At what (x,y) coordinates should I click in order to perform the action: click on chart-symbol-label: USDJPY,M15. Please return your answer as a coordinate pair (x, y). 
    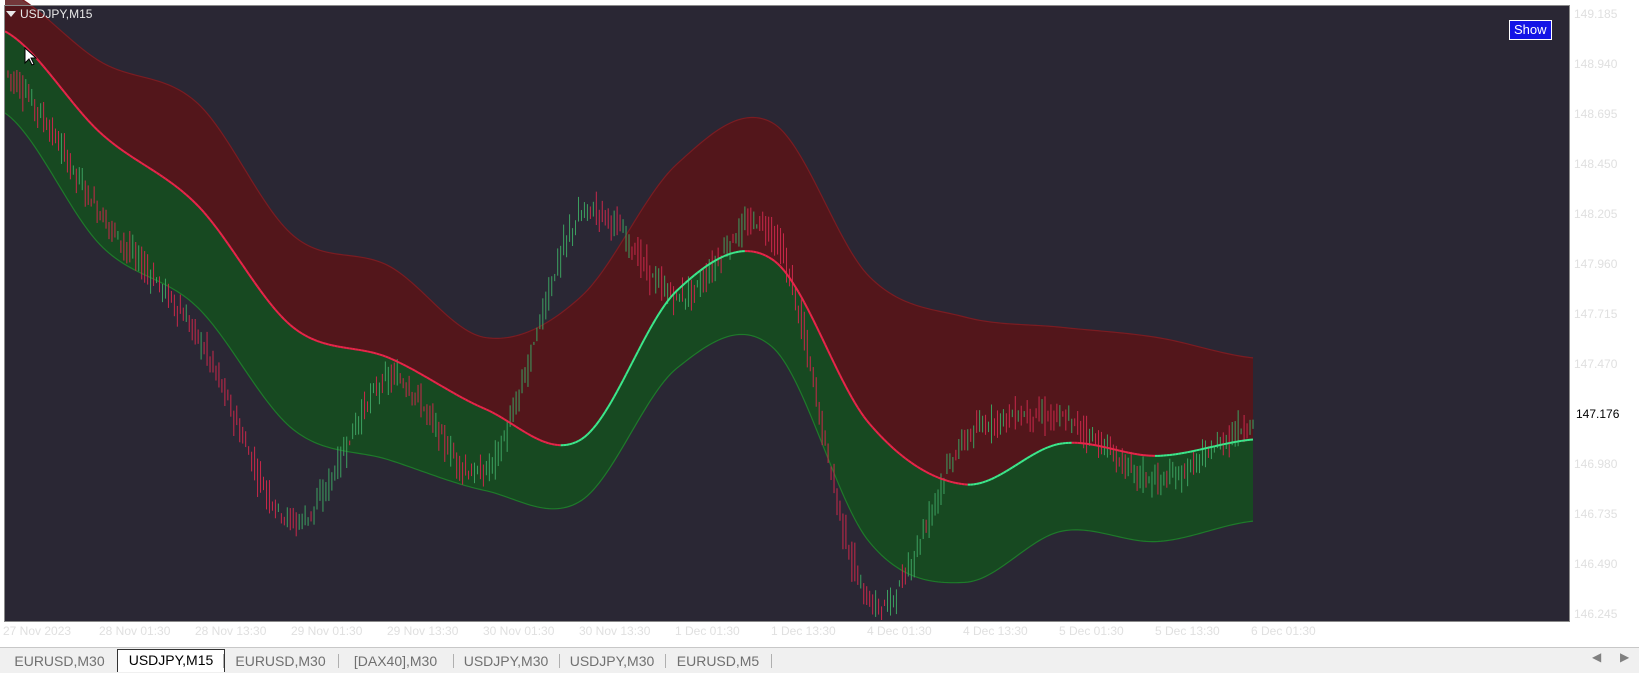
    Looking at the image, I should click on (49, 14).